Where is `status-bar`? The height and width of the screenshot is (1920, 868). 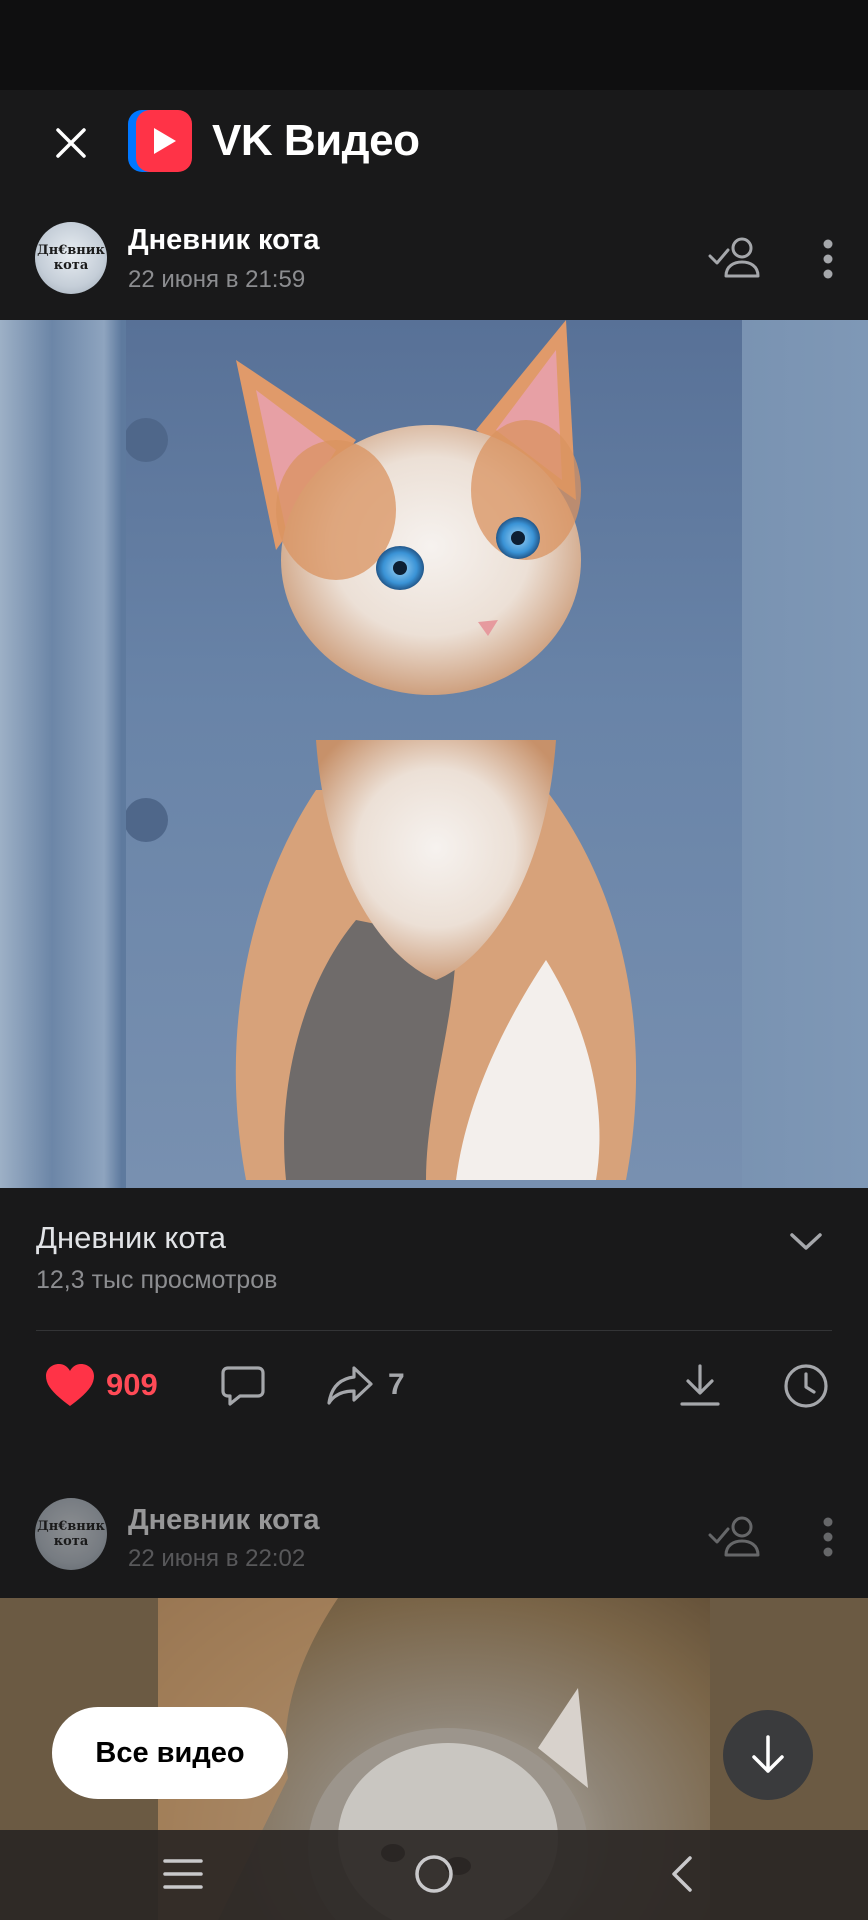
status-bar is located at coordinates (434, 45).